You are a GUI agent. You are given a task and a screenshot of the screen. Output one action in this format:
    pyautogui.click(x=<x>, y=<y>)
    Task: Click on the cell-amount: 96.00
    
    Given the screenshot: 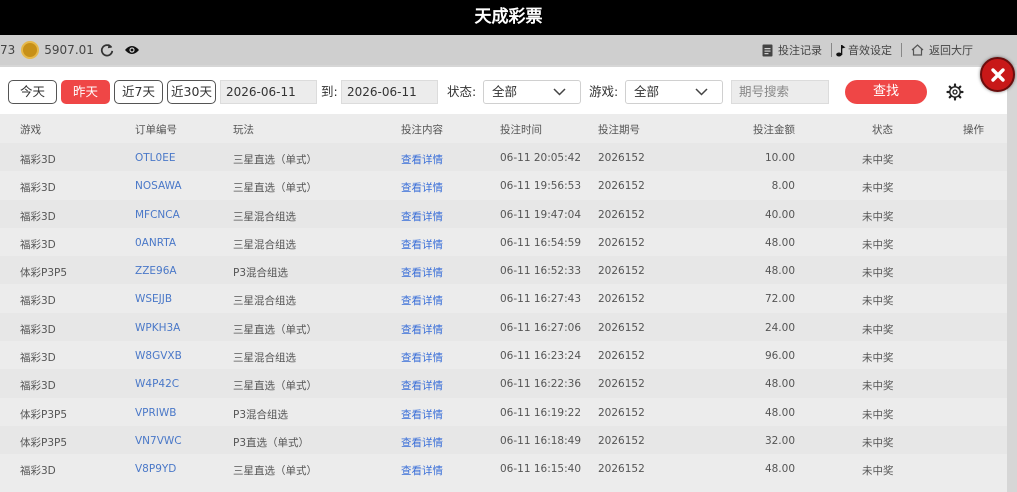 What is the action you would take?
    pyautogui.click(x=779, y=356)
    